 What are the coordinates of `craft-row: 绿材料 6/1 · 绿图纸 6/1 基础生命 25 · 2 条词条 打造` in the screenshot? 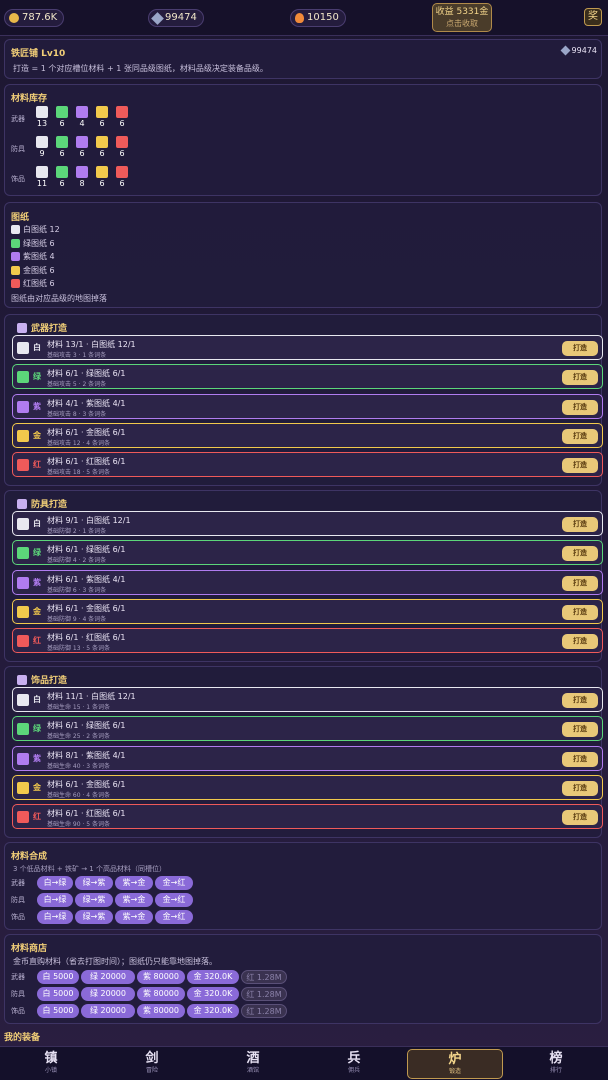 It's located at (307, 729).